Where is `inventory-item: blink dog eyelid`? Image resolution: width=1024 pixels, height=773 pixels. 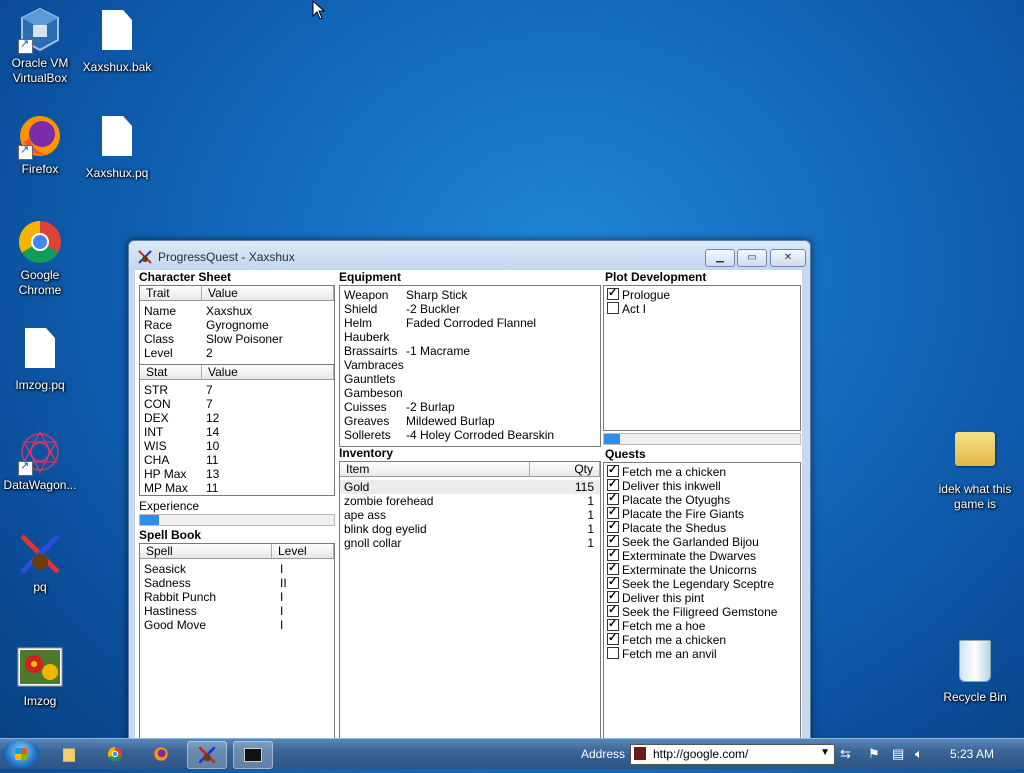 inventory-item: blink dog eyelid is located at coordinates (385, 529).